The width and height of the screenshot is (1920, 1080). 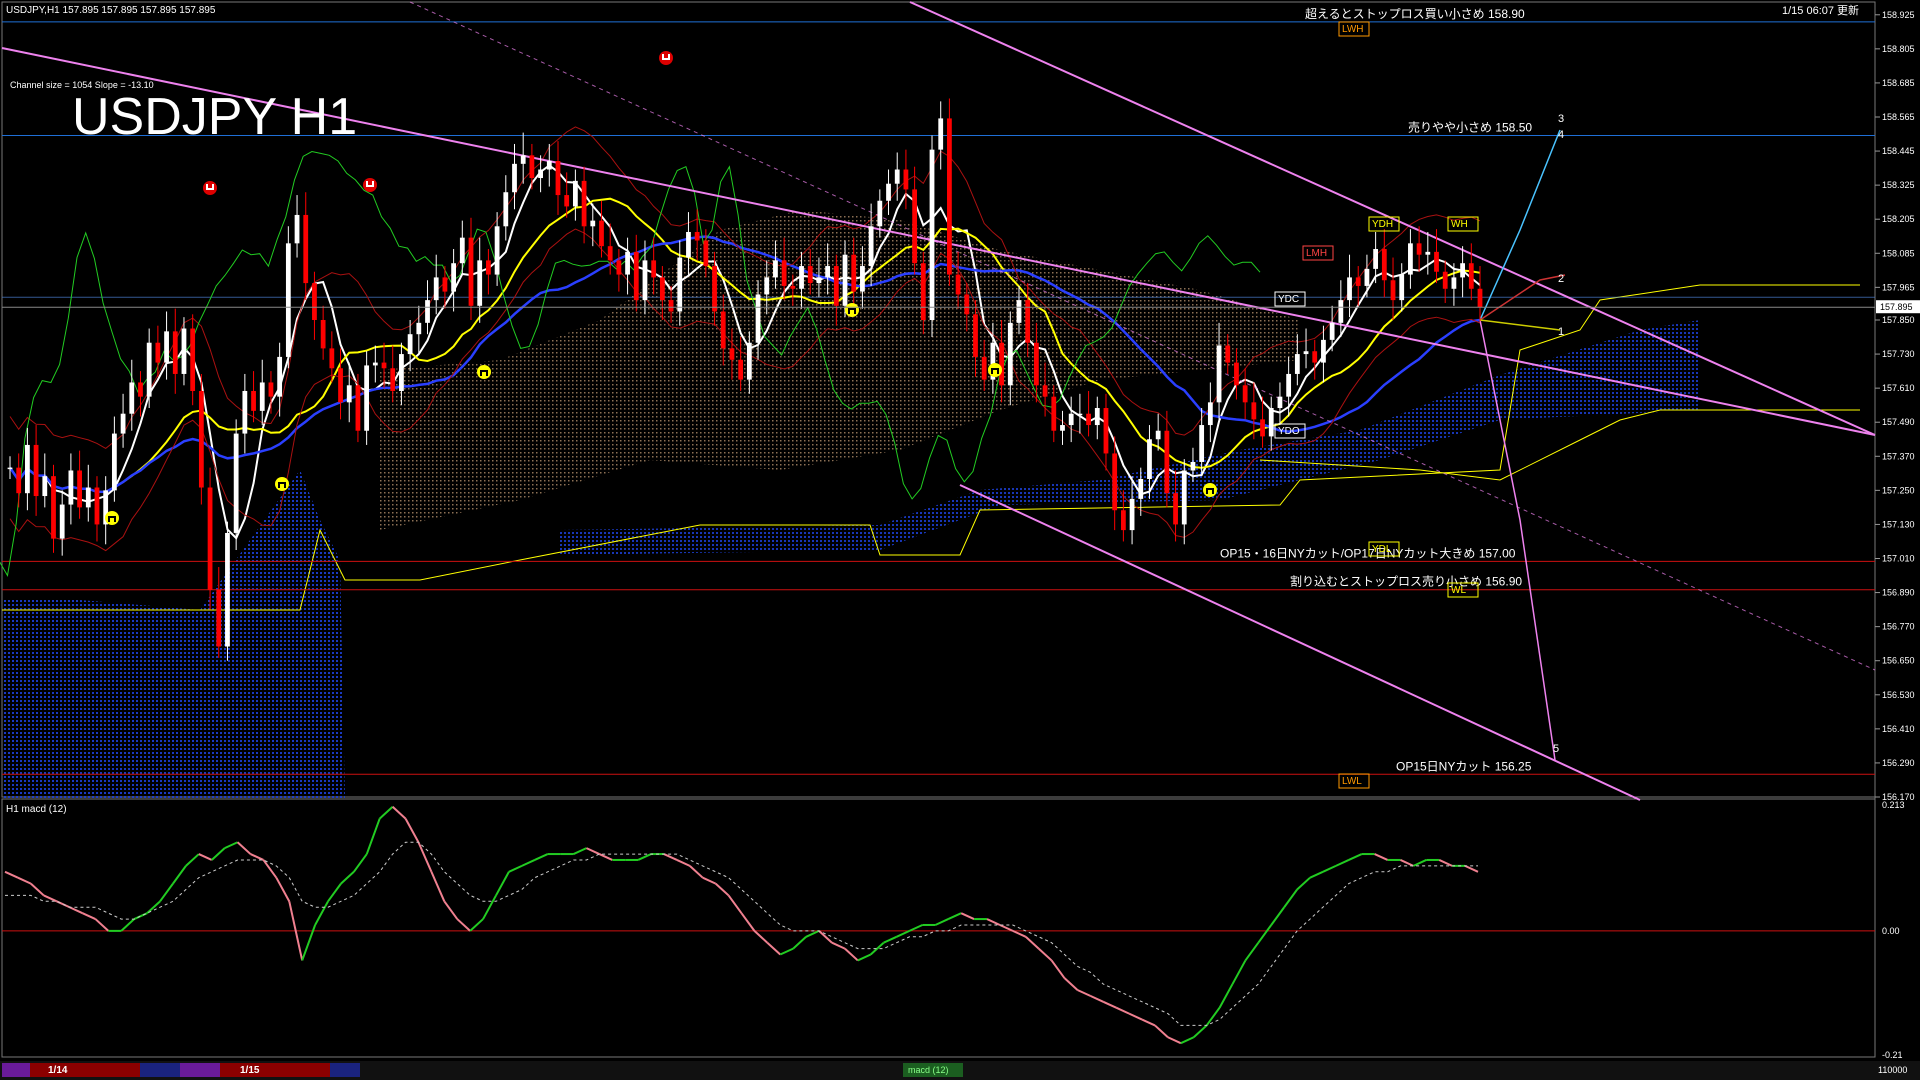 I want to click on y-tick-label: 157.370, so click(x=1898, y=456).